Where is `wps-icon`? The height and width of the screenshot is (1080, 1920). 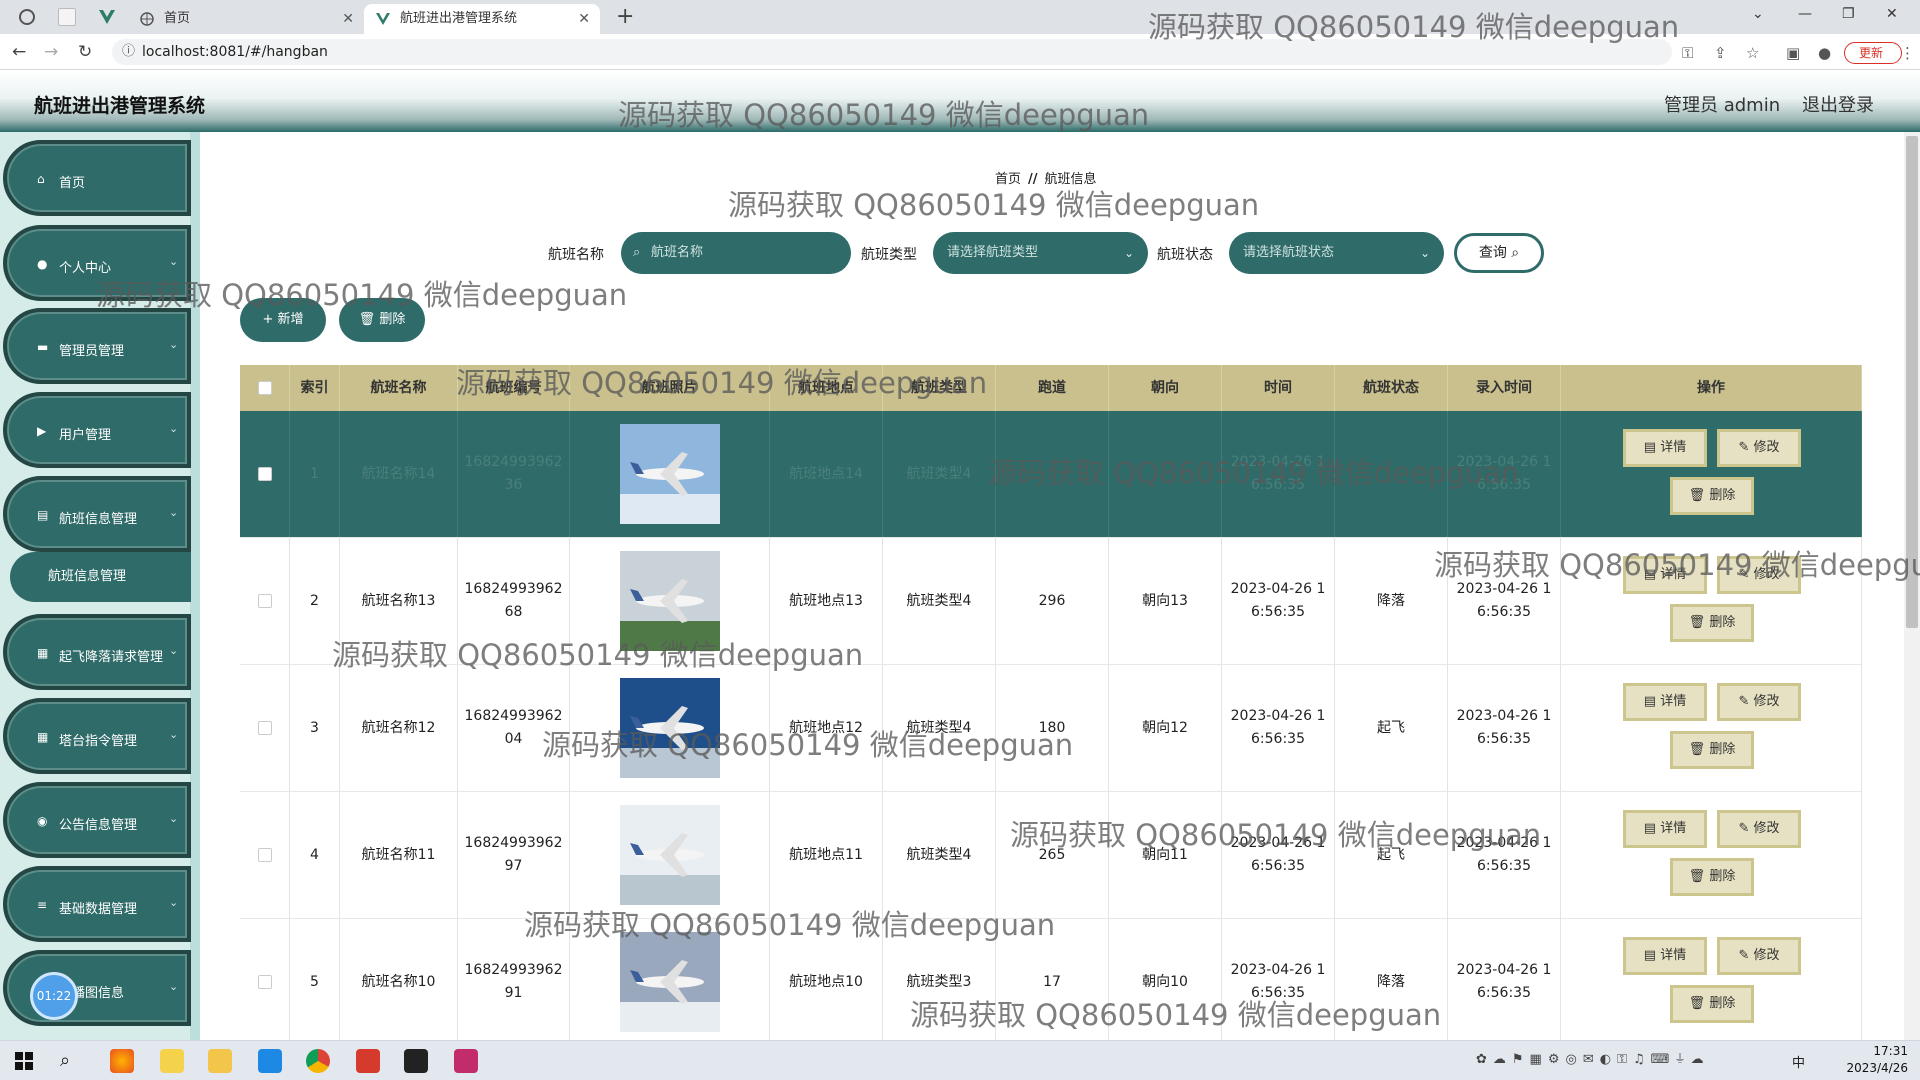 wps-icon is located at coordinates (368, 1061).